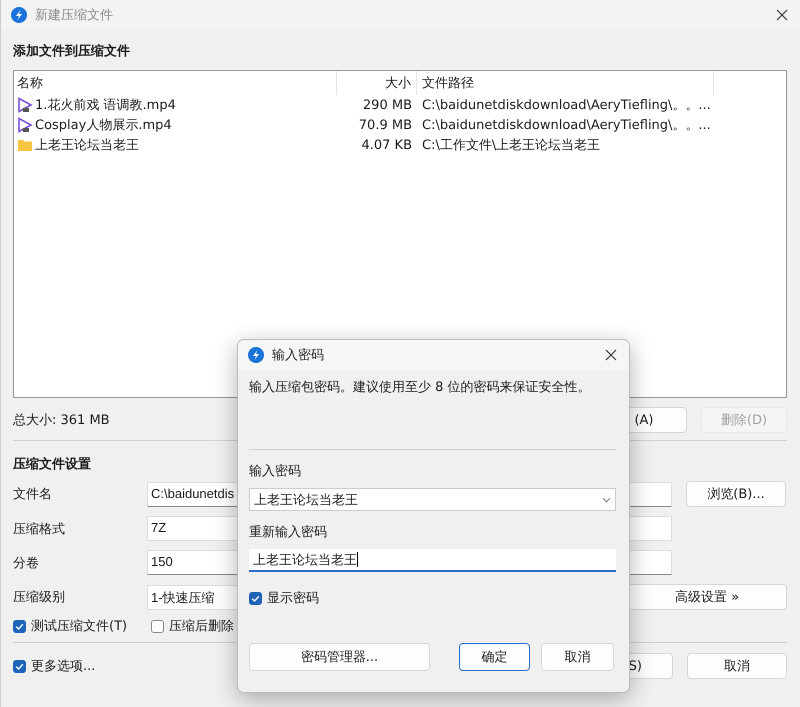 This screenshot has width=800, height=707. I want to click on checkbox-label: 压缩后删除, so click(201, 626).